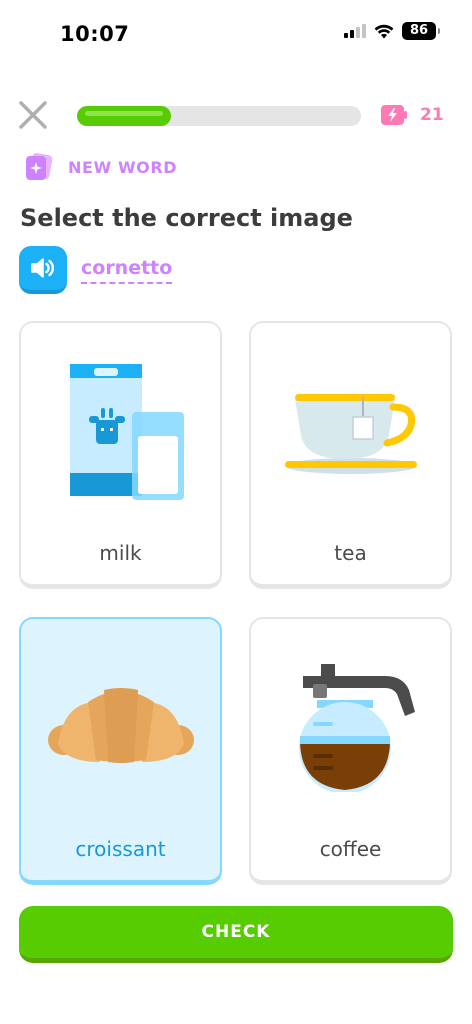 Image resolution: width=472 pixels, height=1024 pixels. What do you see at coordinates (350, 553) in the screenshot?
I see `choice-label: tea` at bounding box center [350, 553].